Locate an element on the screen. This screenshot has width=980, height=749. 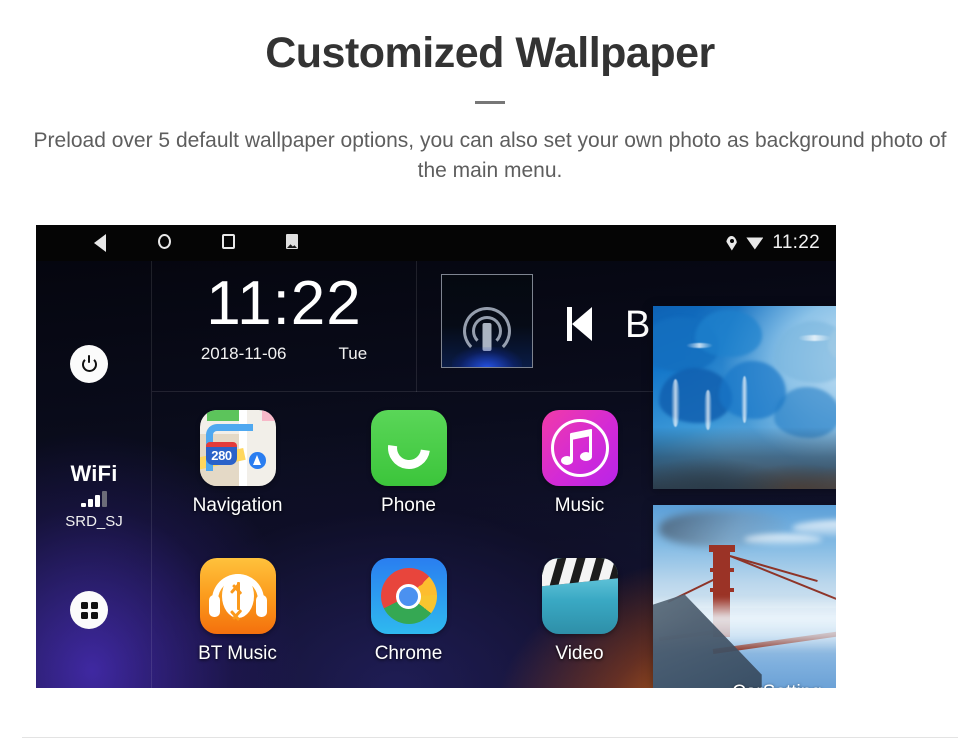
phone-icon is located at coordinates (408, 448).